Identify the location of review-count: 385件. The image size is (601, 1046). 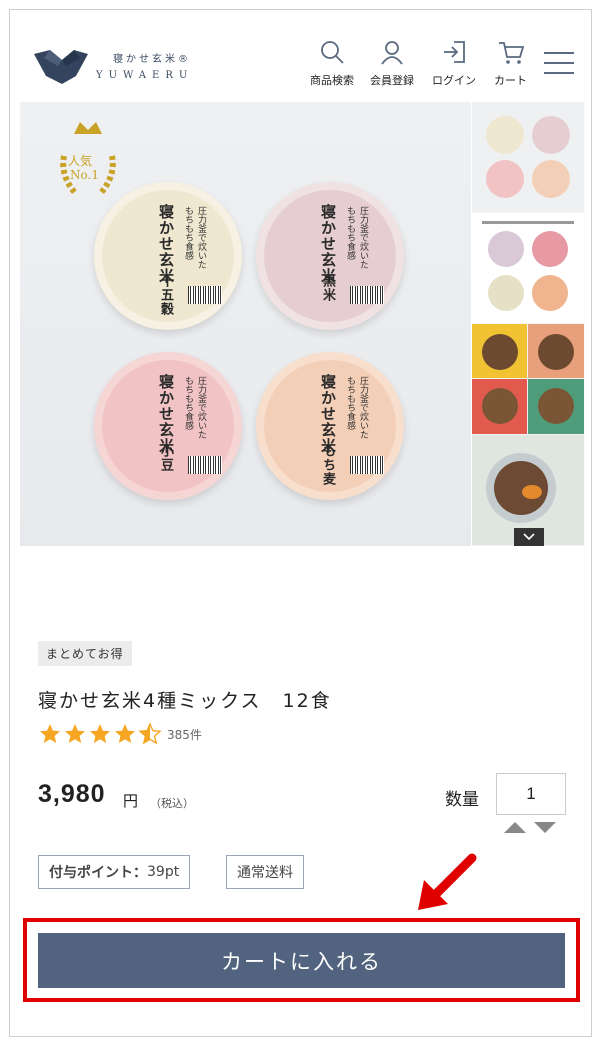
(184, 734).